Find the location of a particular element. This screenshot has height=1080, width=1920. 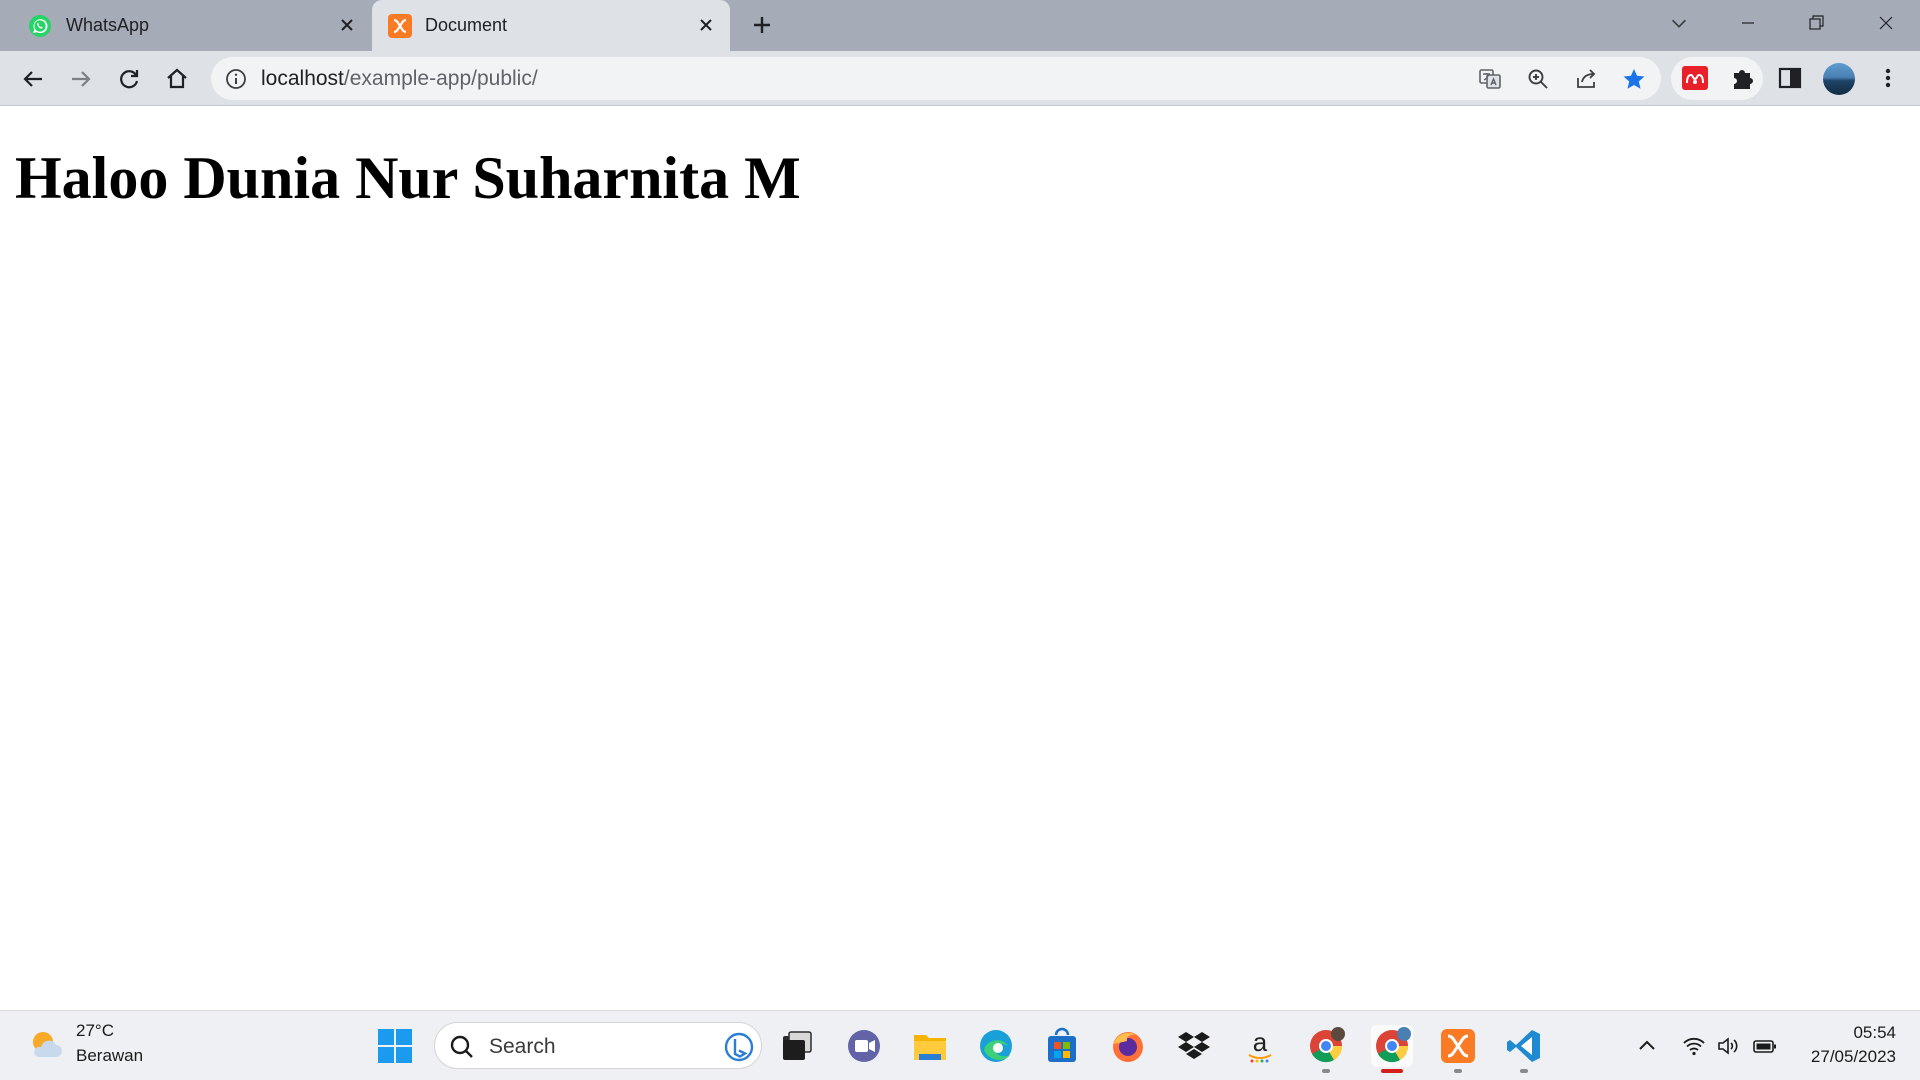

weather-cloud-sun-icon is located at coordinates (46, 1045).